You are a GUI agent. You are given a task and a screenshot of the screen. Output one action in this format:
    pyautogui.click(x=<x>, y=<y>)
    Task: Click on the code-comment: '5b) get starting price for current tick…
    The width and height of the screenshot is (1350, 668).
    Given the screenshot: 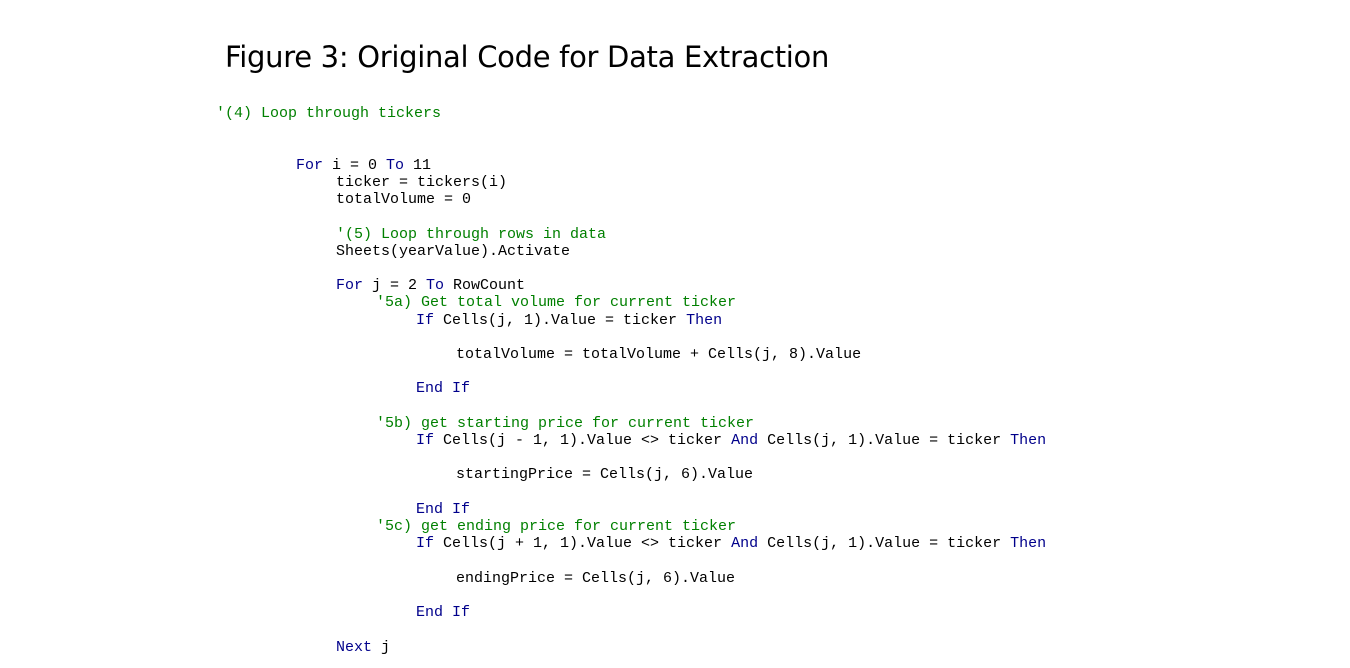 What is the action you would take?
    pyautogui.click(x=565, y=423)
    